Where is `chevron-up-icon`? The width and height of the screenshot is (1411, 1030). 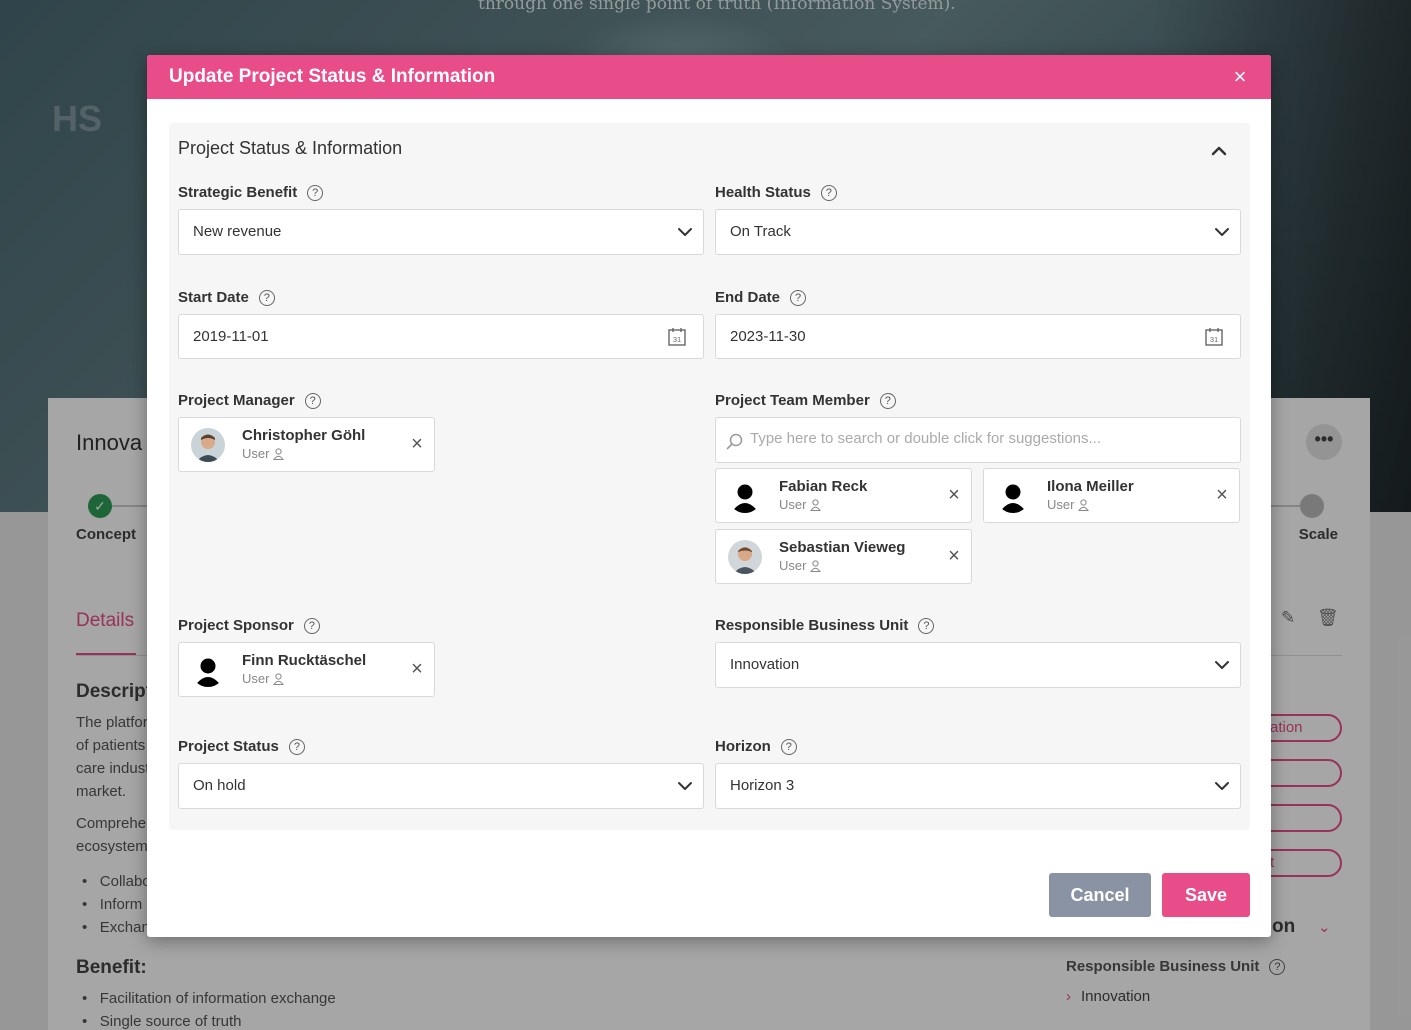 chevron-up-icon is located at coordinates (1219, 151).